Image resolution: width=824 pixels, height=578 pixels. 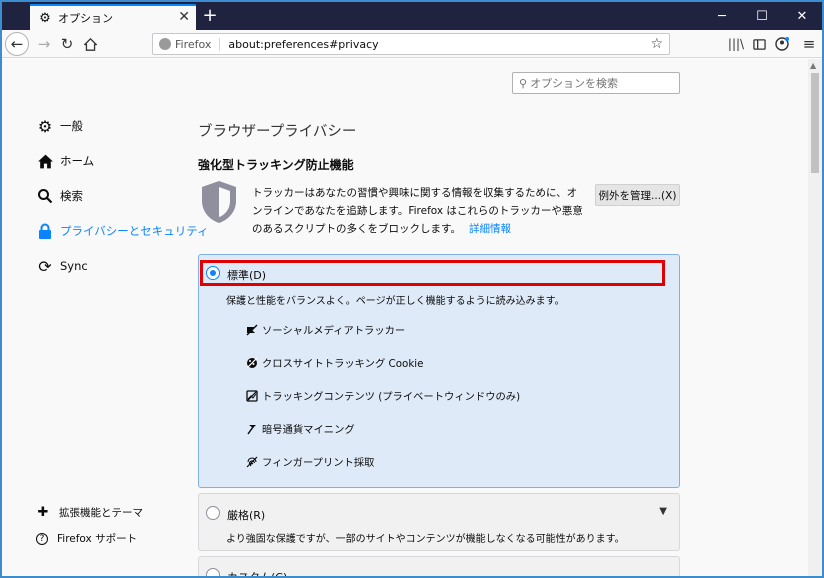 I want to click on feature-label: クロスサイトトラッキング Cookie, so click(x=343, y=364).